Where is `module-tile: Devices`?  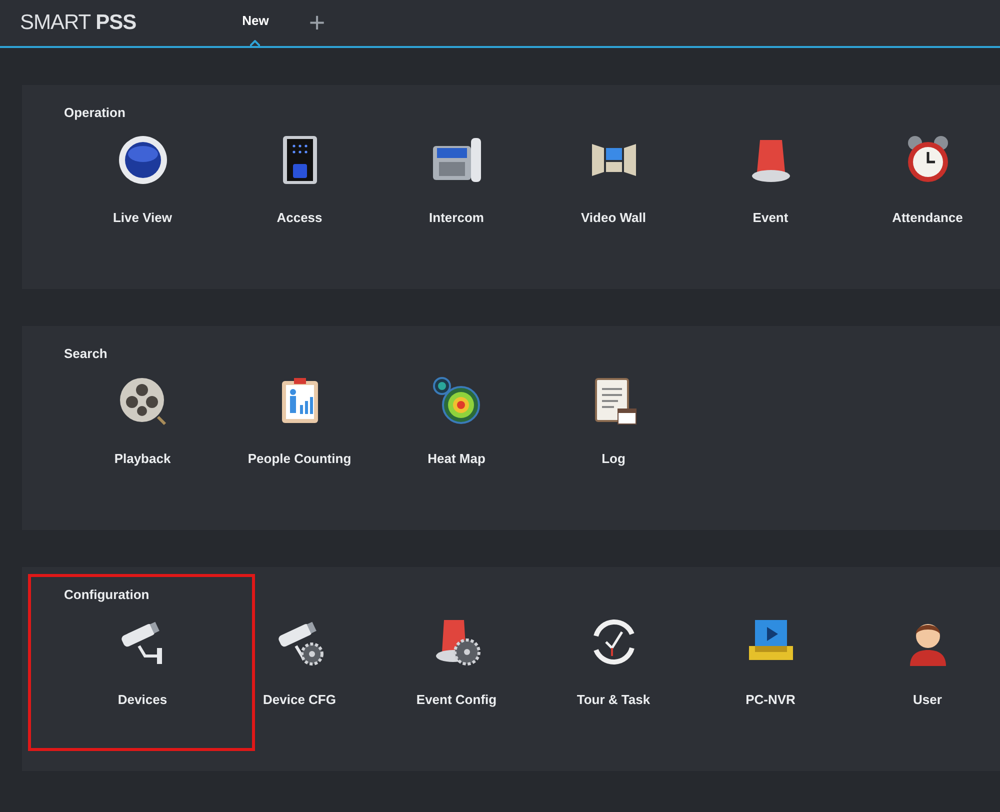 module-tile: Devices is located at coordinates (142, 661).